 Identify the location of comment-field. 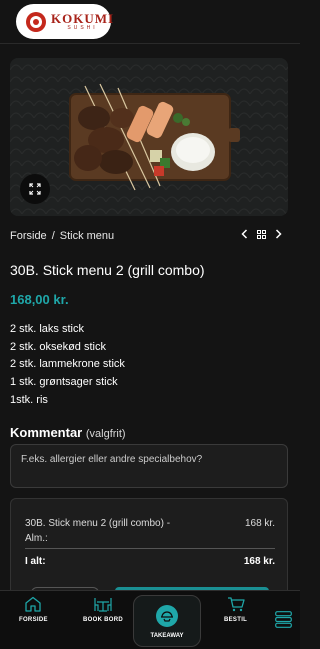
(149, 466).